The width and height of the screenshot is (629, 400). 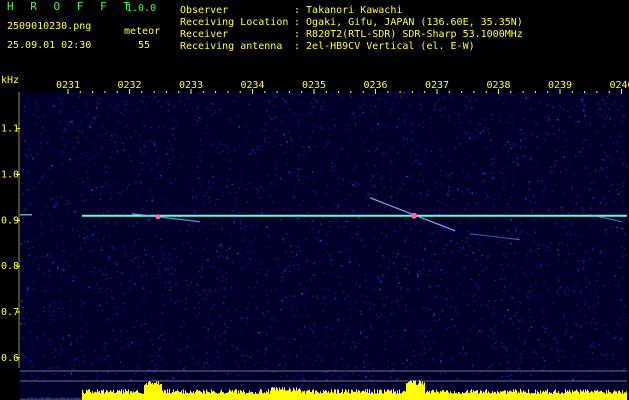 I want to click on antenna-label: Receiving antenna, so click(x=231, y=46).